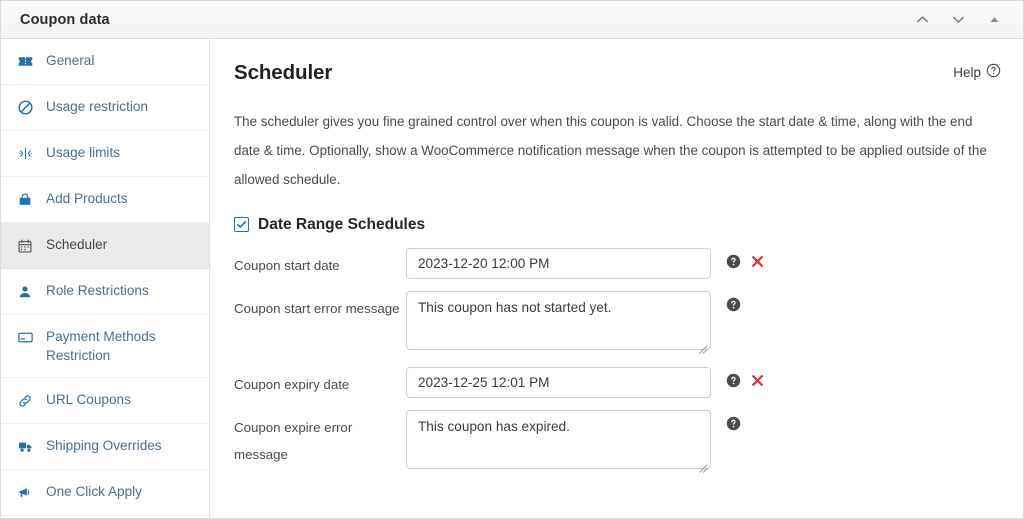  Describe the element at coordinates (25, 291) in the screenshot. I see `user-icon` at that location.